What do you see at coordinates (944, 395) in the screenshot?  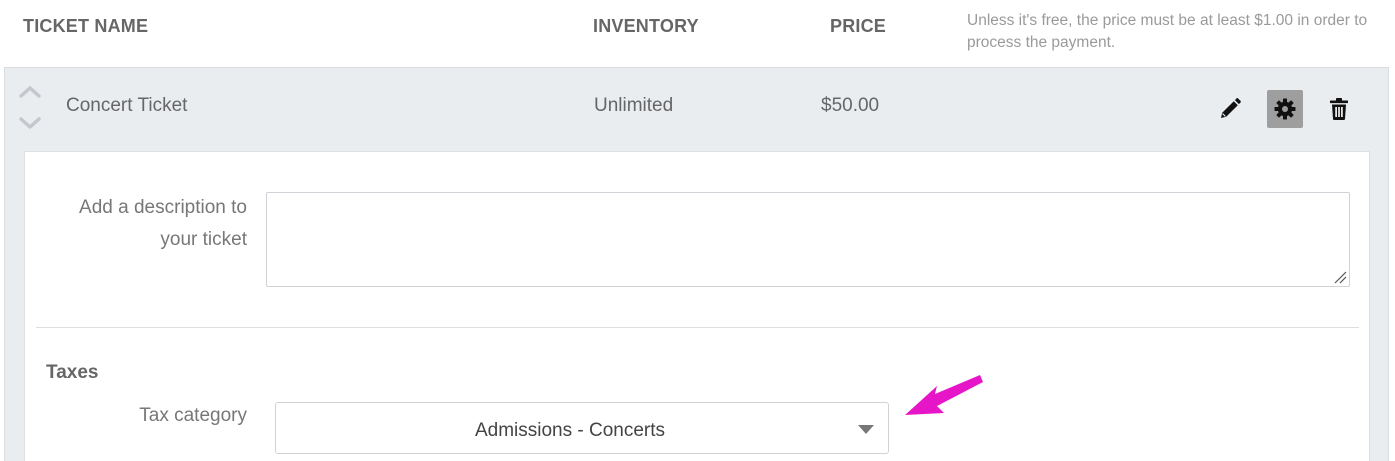 I see `magenta-arrow-icon` at bounding box center [944, 395].